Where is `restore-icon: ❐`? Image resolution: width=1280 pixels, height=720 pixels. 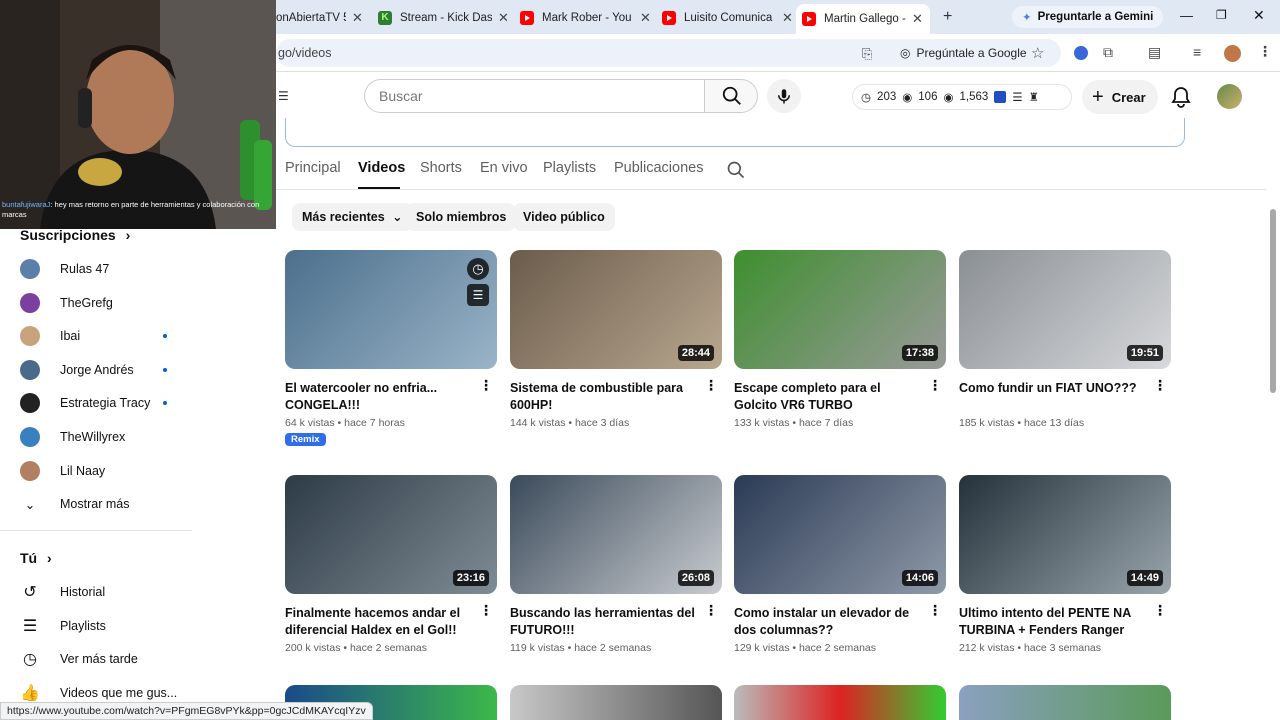
restore-icon: ❐ is located at coordinates (1221, 15).